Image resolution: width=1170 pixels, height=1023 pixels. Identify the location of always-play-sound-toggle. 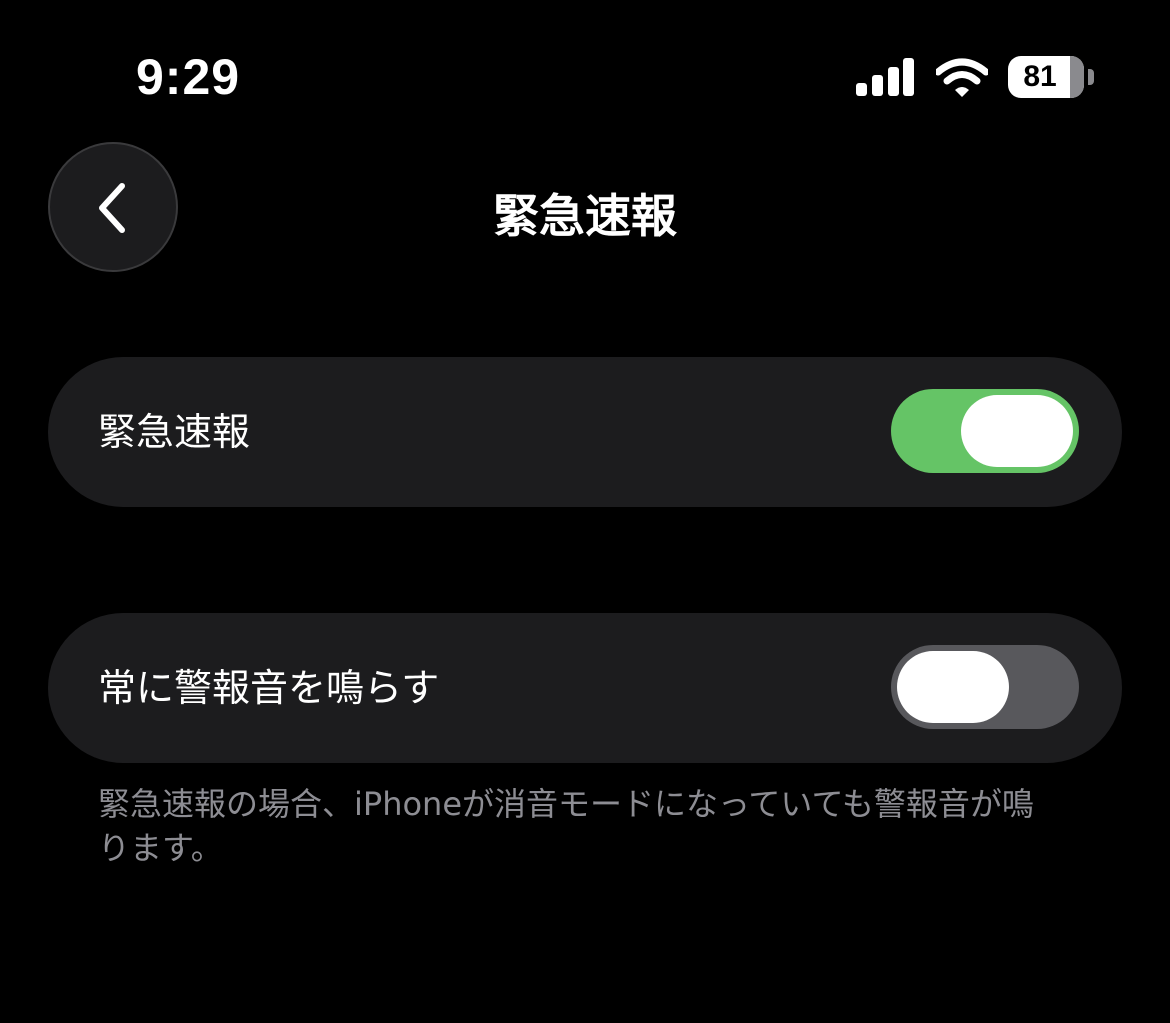
(985, 687).